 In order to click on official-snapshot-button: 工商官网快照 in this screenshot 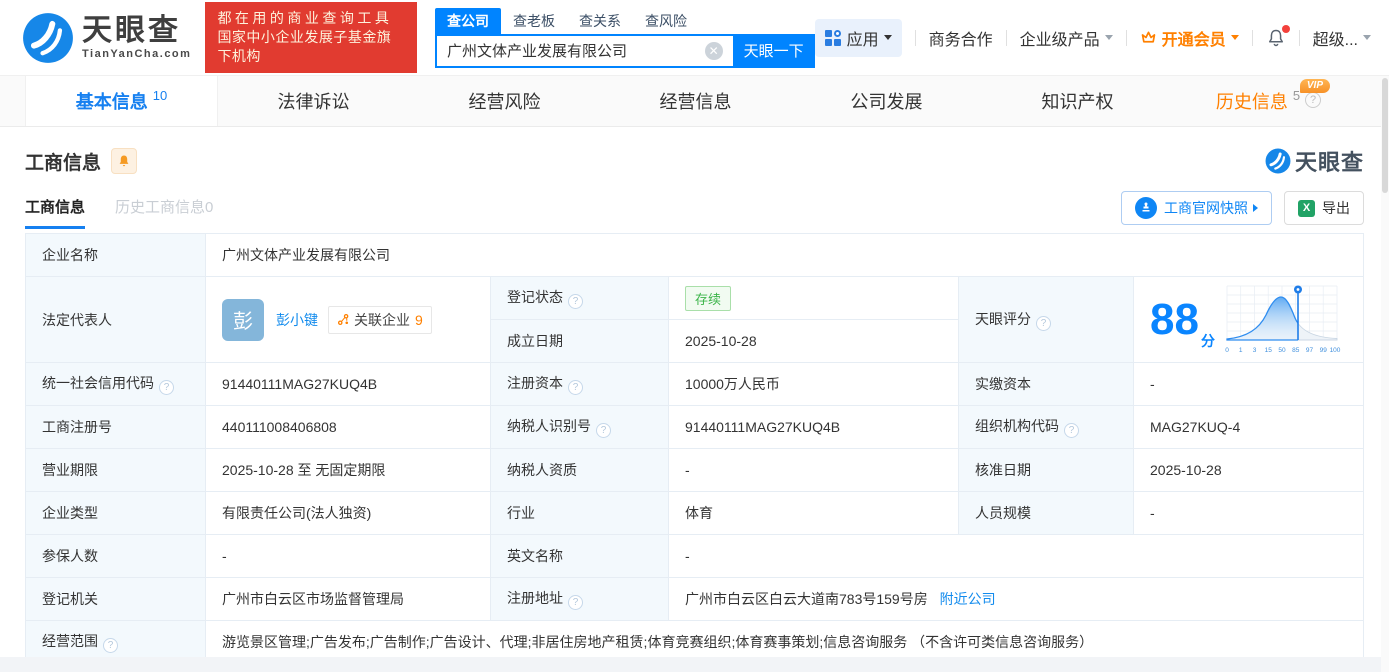, I will do `click(1196, 208)`.